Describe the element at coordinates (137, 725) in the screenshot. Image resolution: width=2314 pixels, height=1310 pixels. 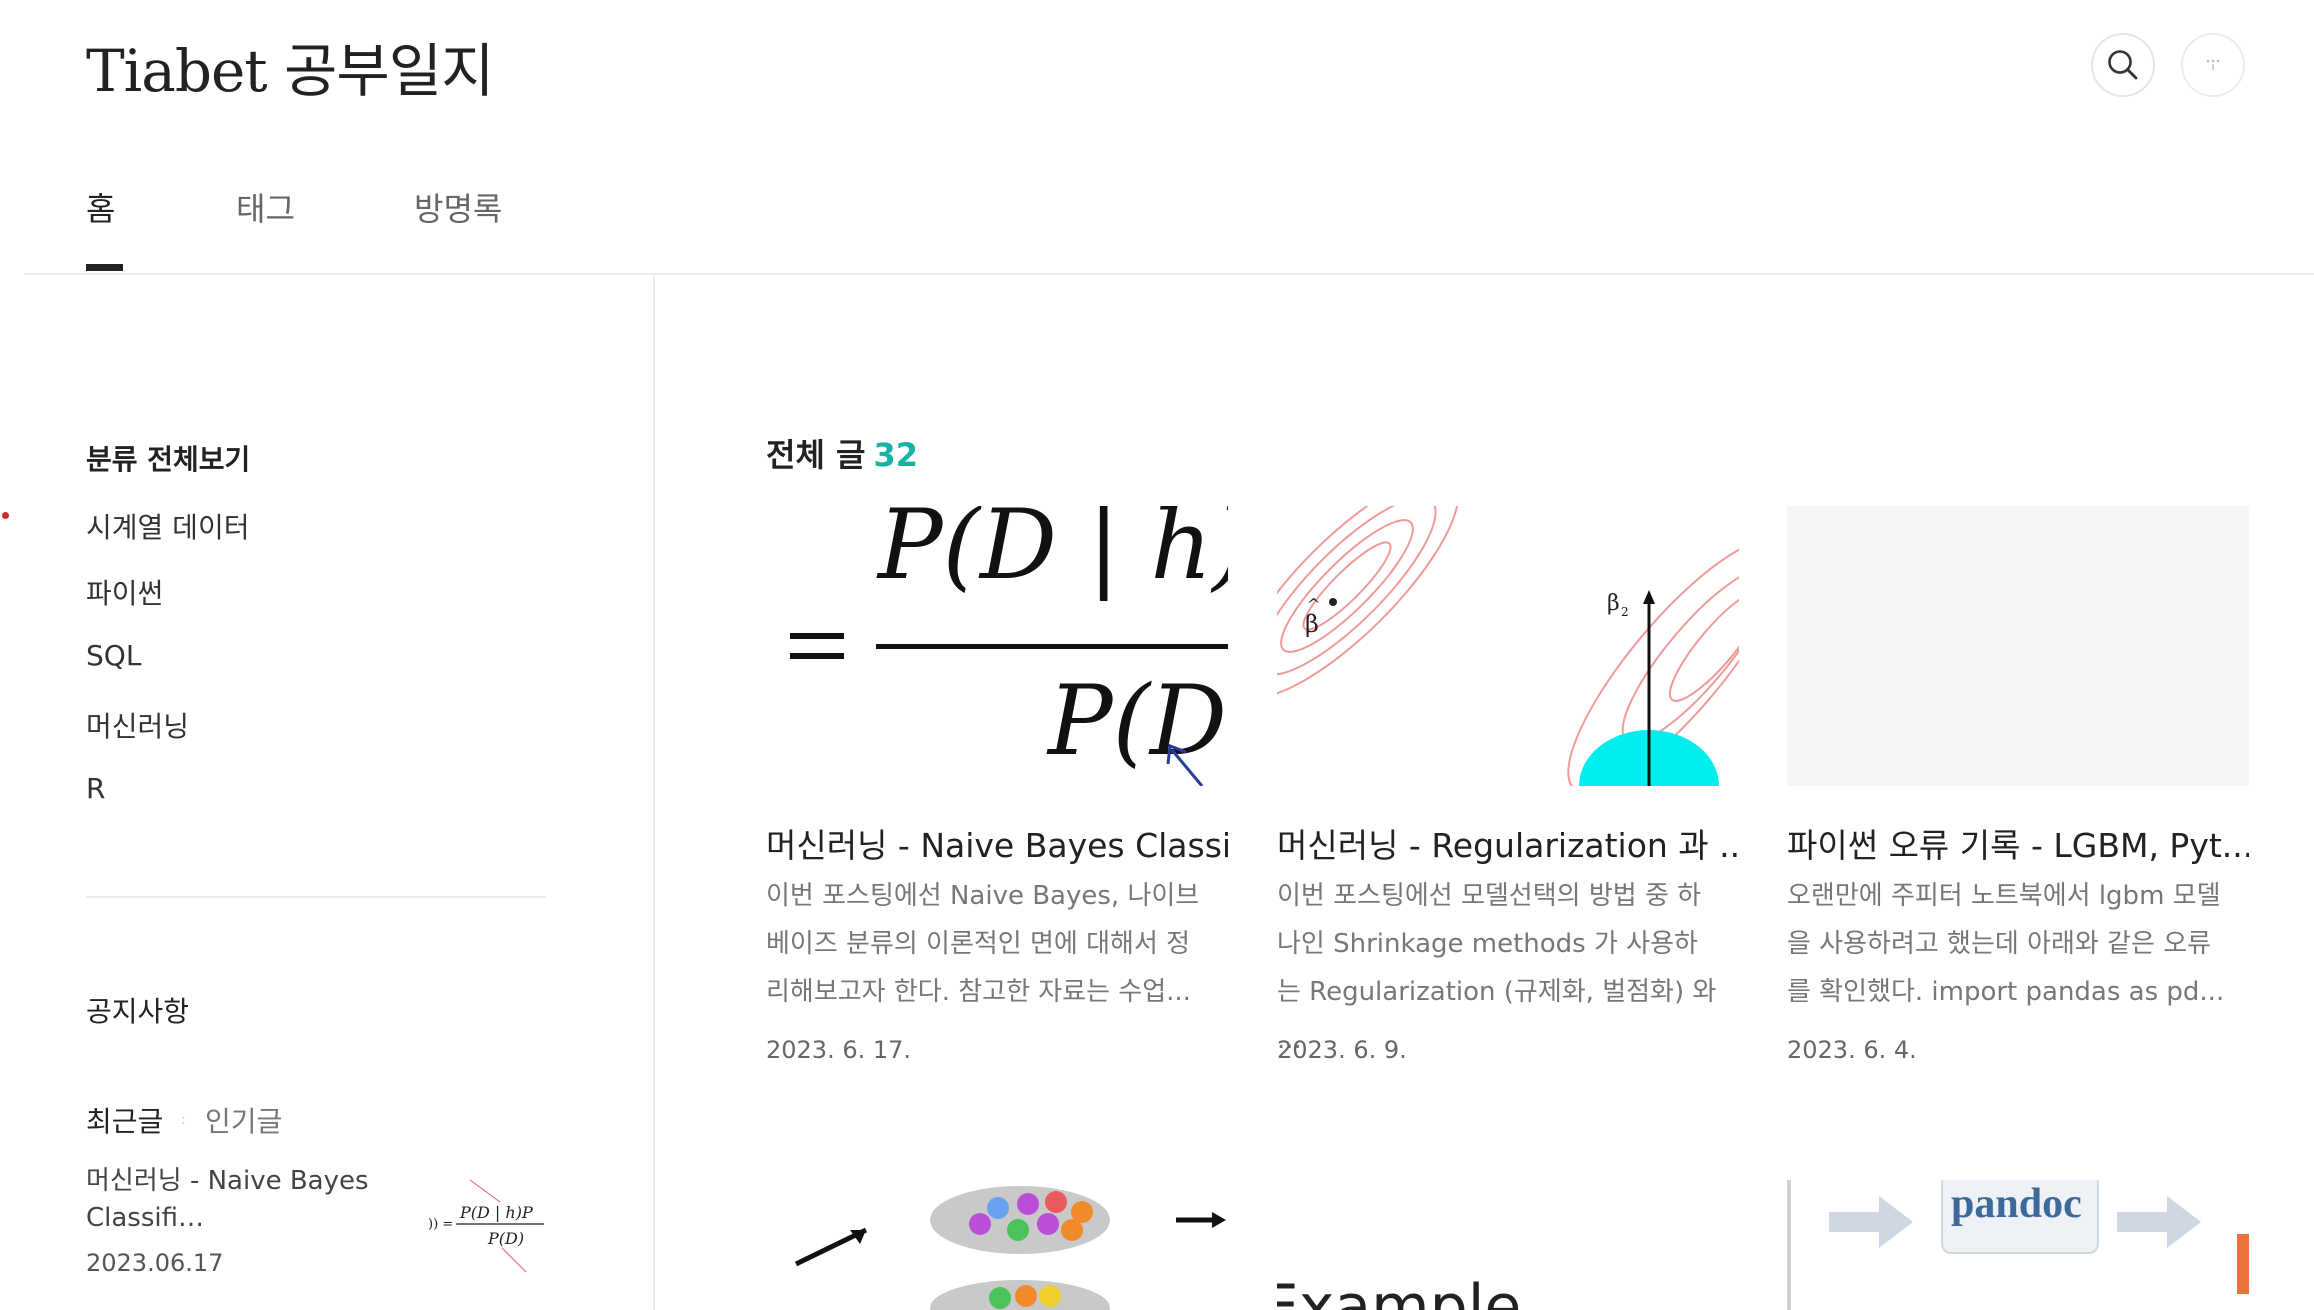
I see `category-item-ml: 머신러닝` at that location.